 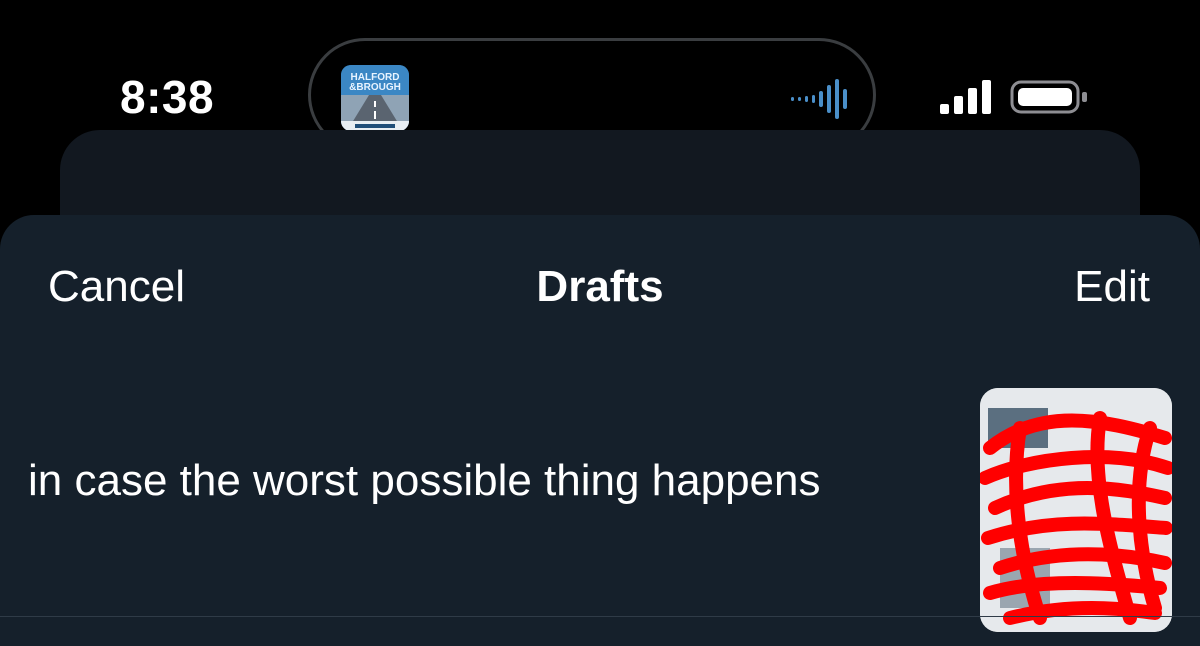 What do you see at coordinates (167, 97) in the screenshot?
I see `status-time: 8:38` at bounding box center [167, 97].